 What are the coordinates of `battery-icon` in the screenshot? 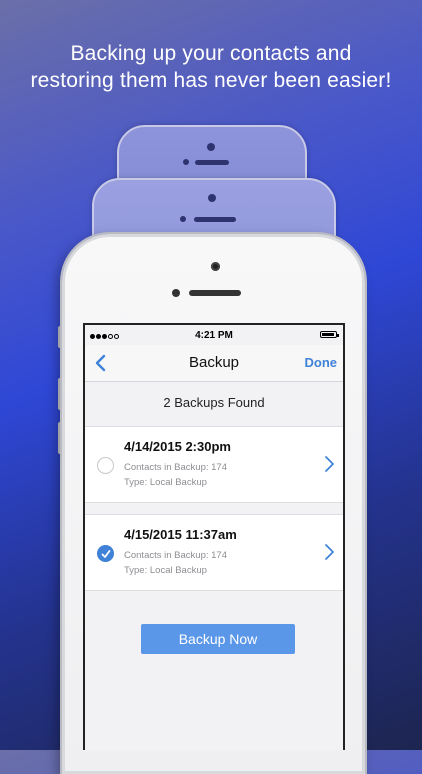 It's located at (329, 334).